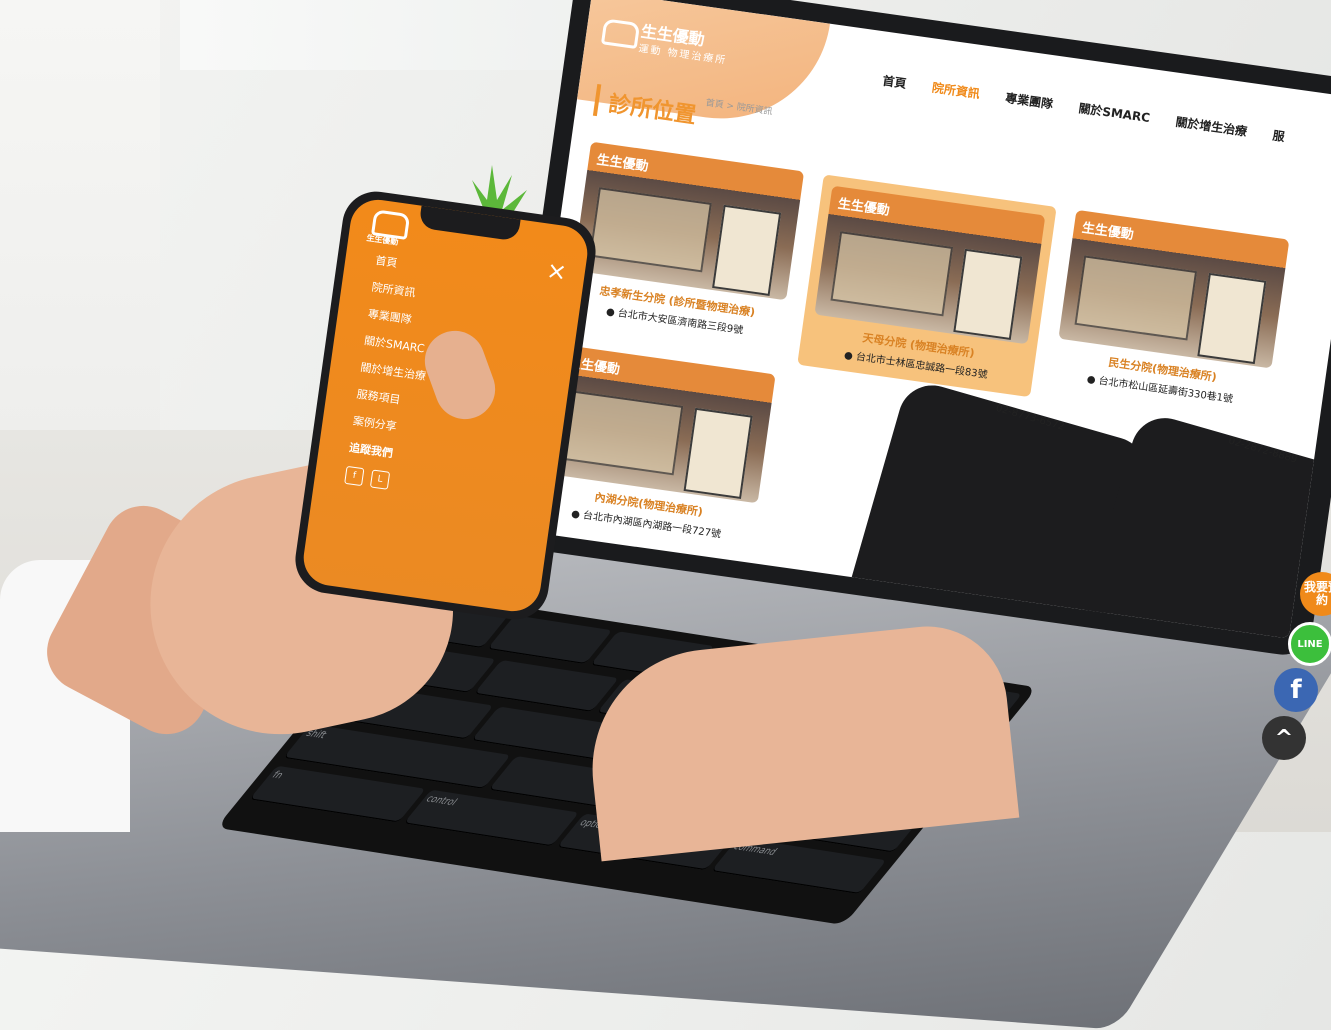  What do you see at coordinates (371, 451) in the screenshot?
I see `follow-us-label: 追蹤我們` at bounding box center [371, 451].